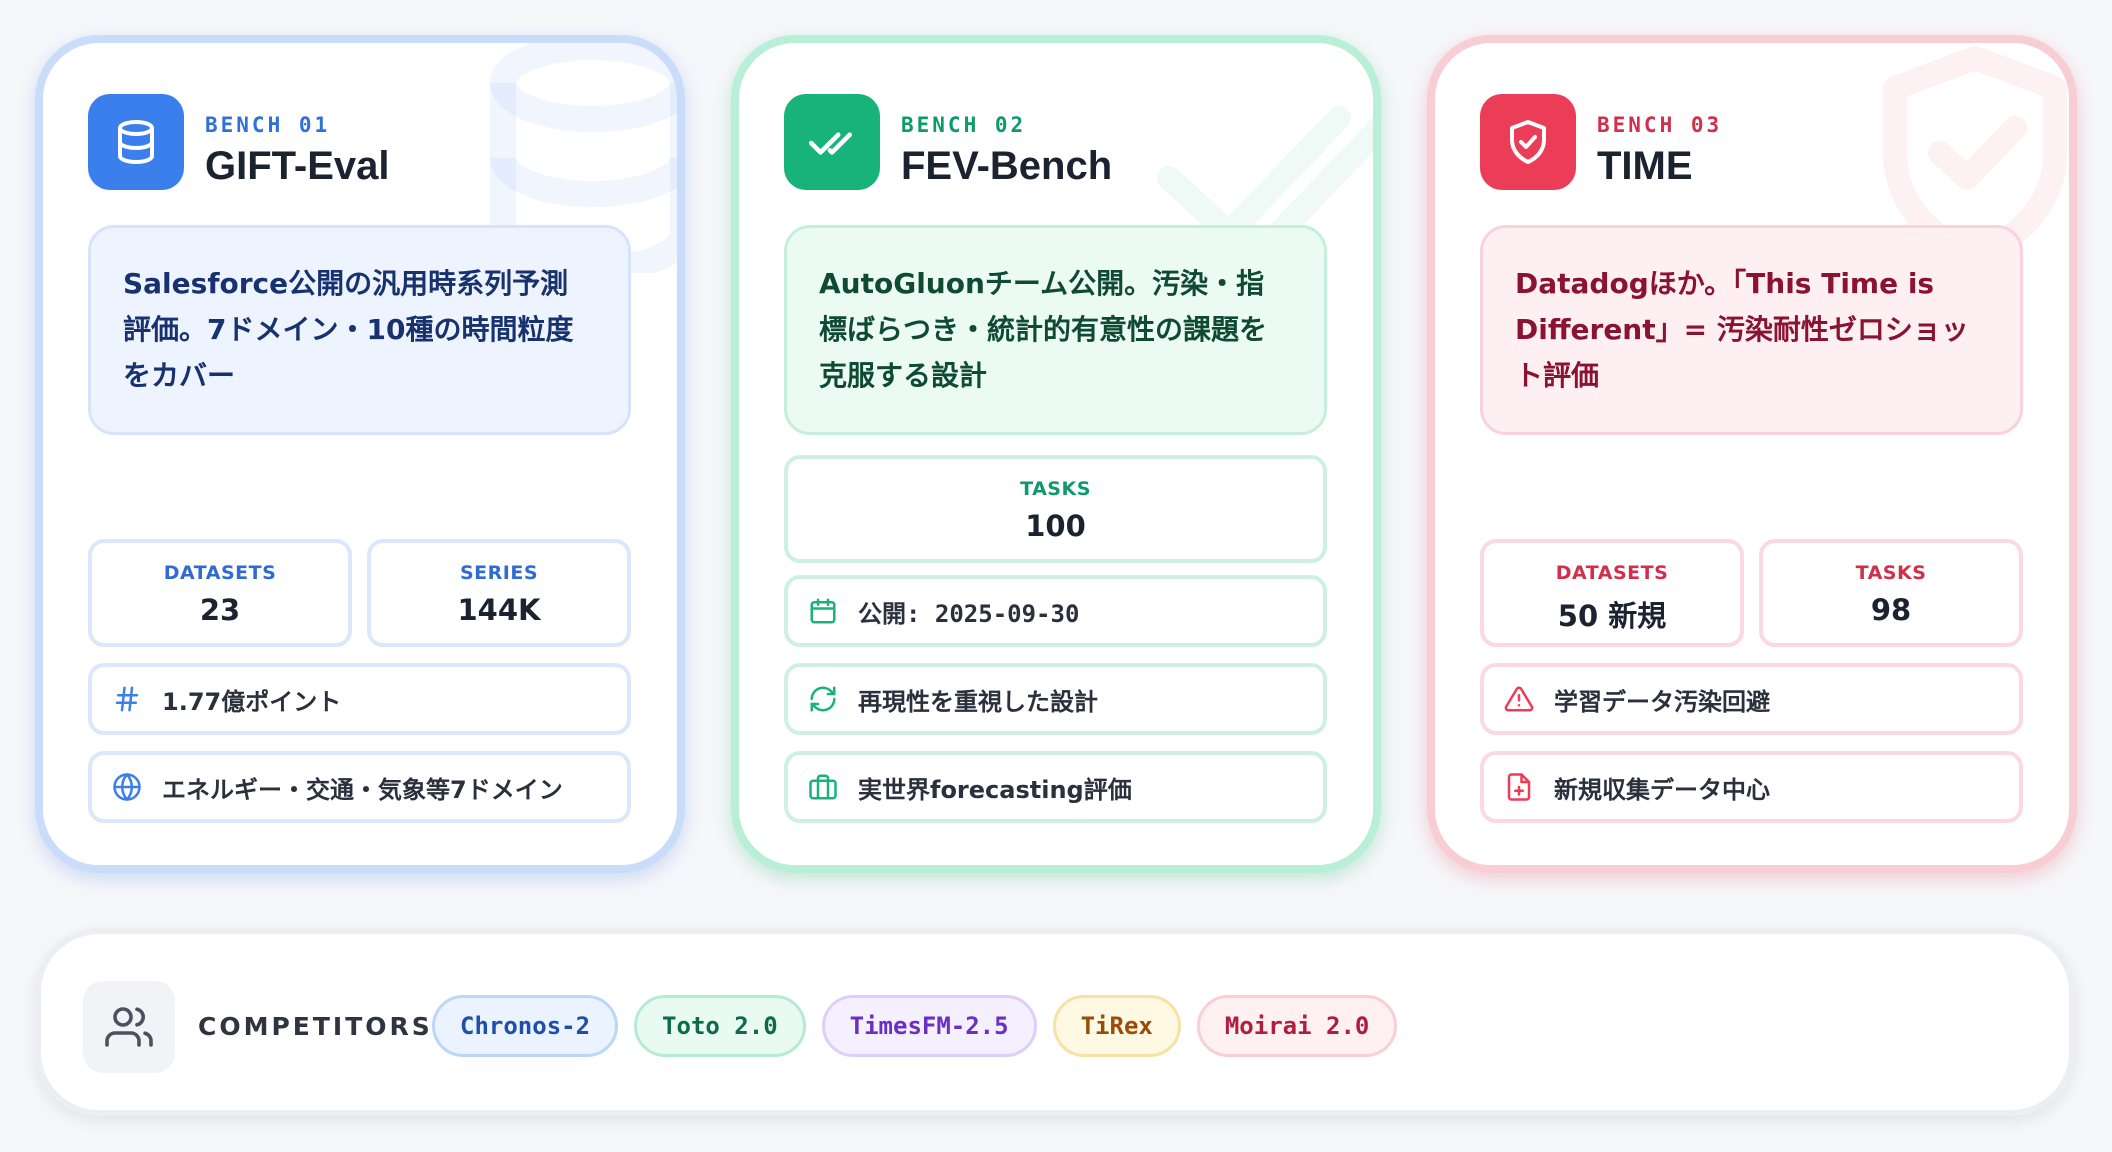 The height and width of the screenshot is (1152, 2112). Describe the element at coordinates (499, 573) in the screenshot. I see `stat-label: SERIES` at that location.